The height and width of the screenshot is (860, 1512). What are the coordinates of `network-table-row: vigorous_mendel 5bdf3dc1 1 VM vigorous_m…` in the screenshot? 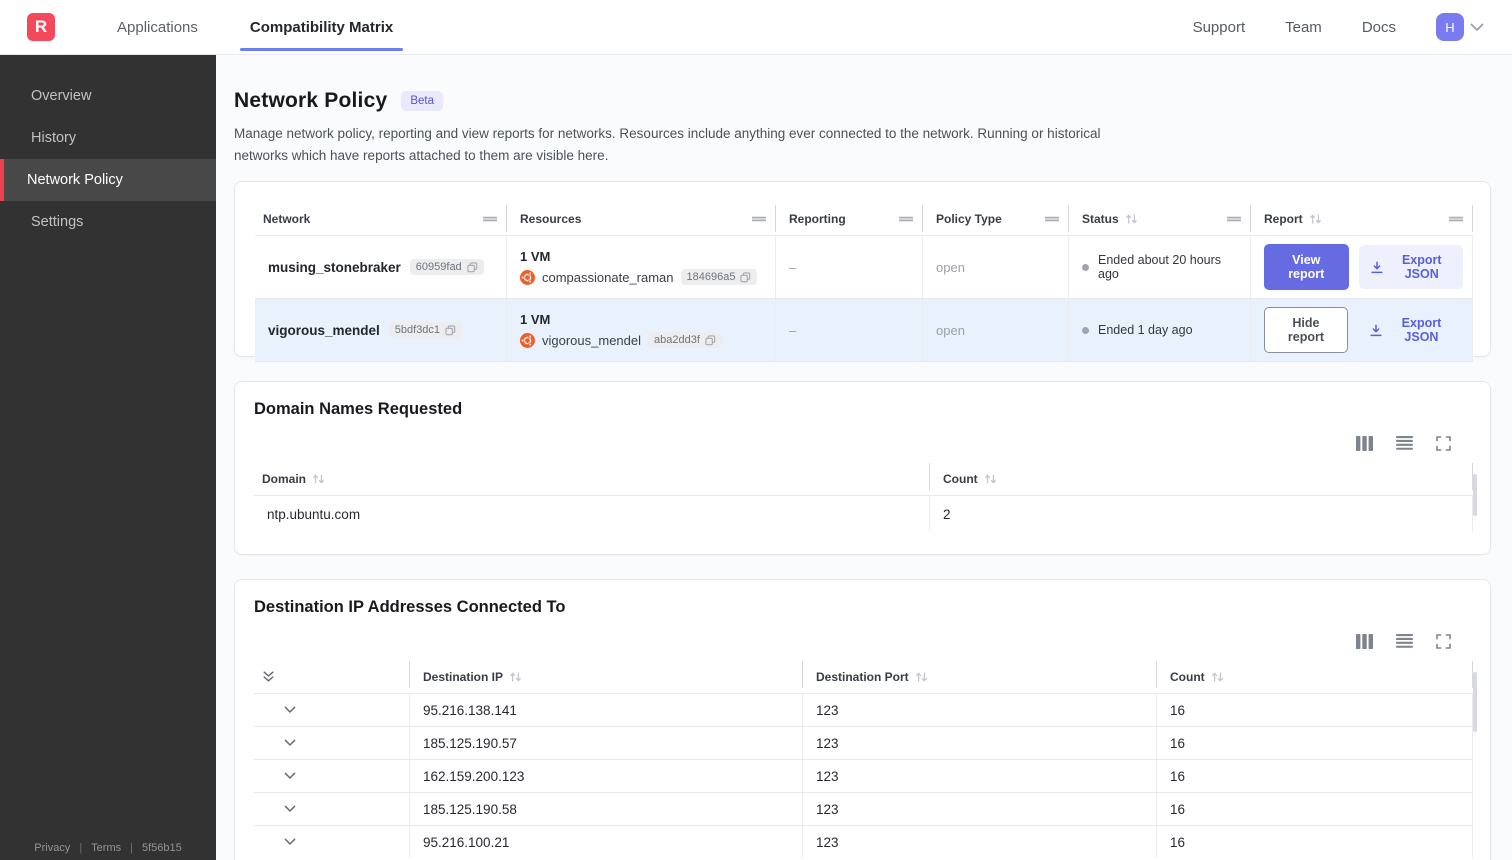 It's located at (864, 330).